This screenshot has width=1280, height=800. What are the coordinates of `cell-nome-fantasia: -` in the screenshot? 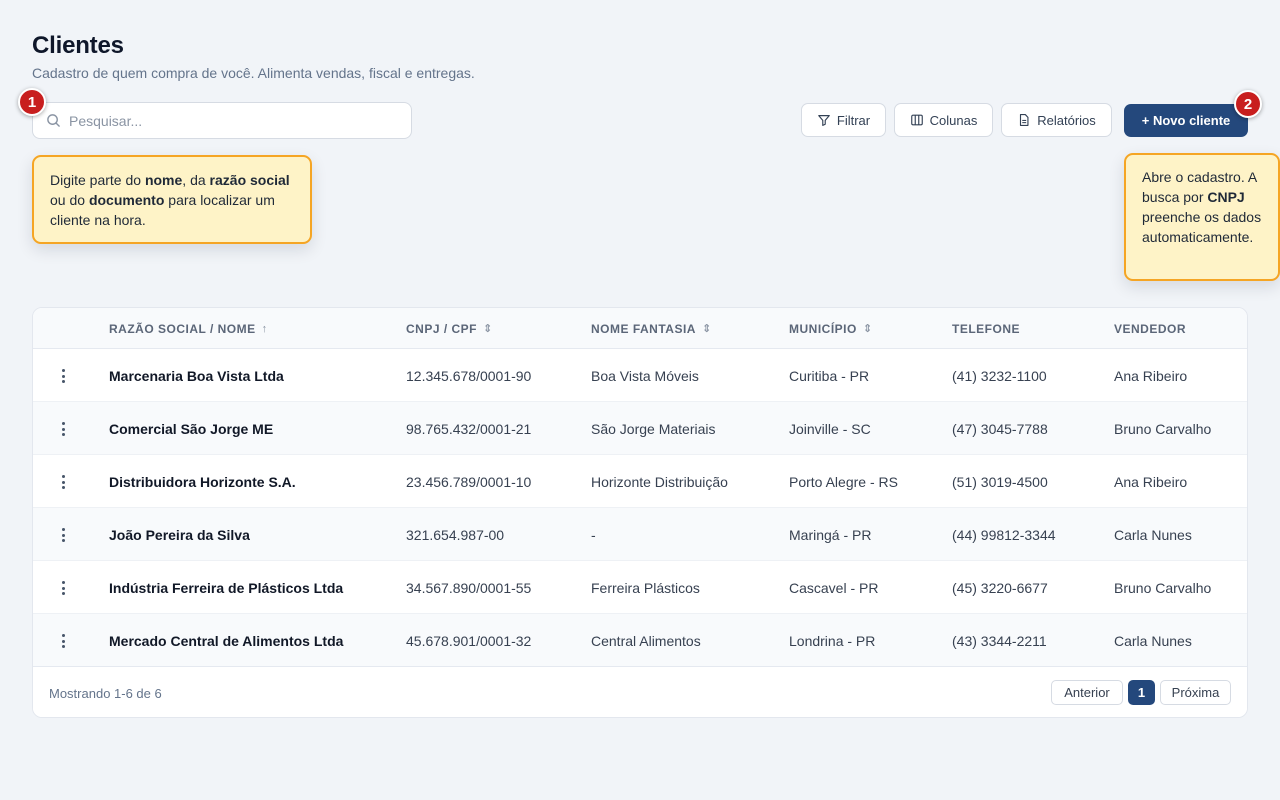 It's located at (593, 534).